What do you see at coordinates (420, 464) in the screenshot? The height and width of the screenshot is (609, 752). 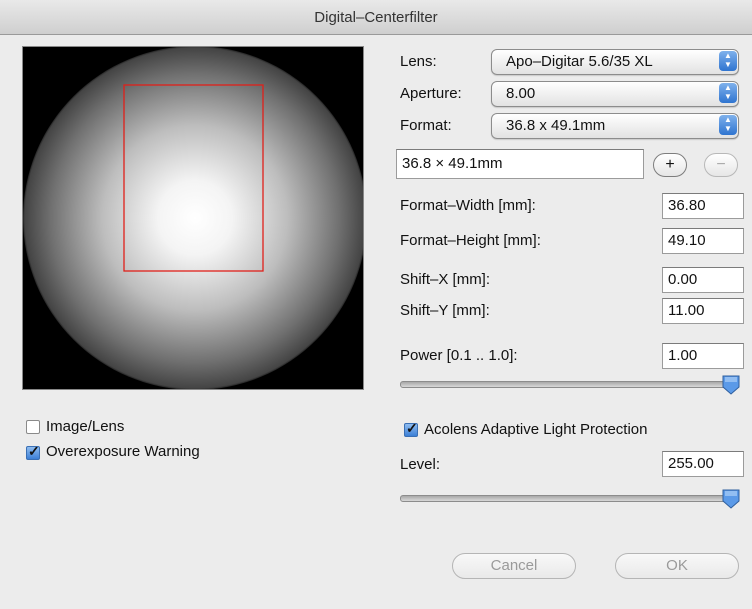 I see `level-label: Level:` at bounding box center [420, 464].